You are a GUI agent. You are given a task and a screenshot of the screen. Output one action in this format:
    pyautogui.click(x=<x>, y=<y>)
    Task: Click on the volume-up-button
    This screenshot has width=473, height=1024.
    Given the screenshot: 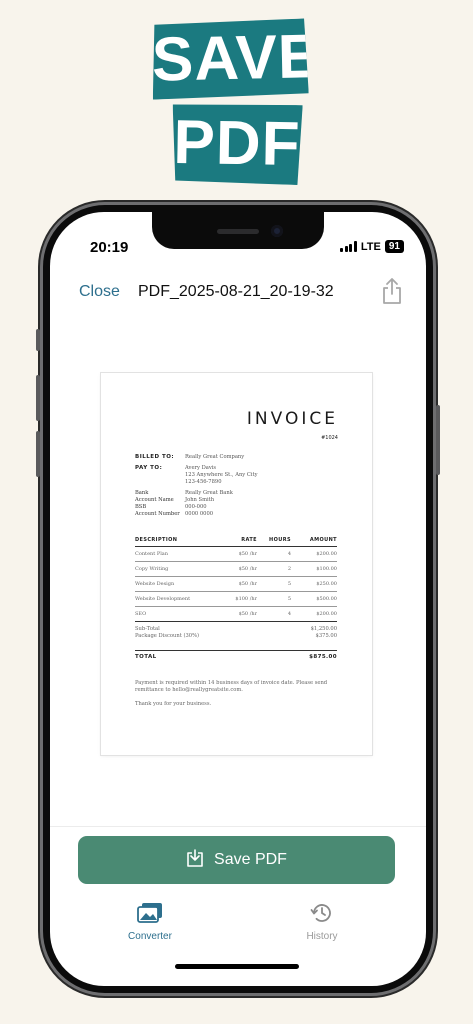 What is the action you would take?
    pyautogui.click(x=38, y=398)
    